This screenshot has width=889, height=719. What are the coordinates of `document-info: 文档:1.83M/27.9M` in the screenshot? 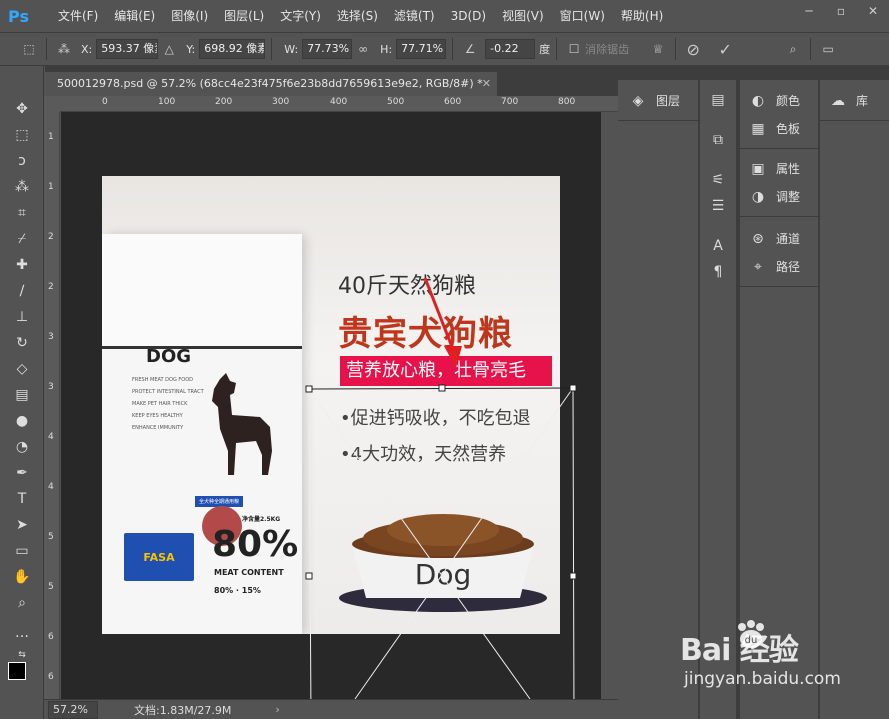 It's located at (182, 710).